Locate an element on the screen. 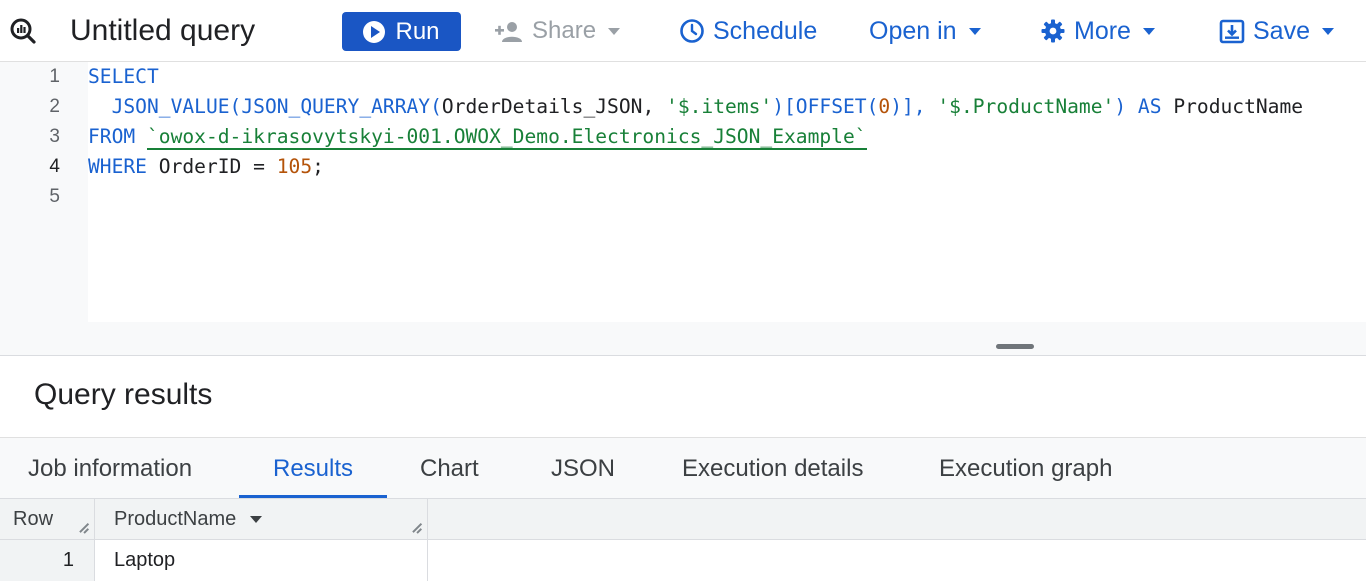 The image size is (1366, 581). line-number-gutter: 1 2 3 4 5 is located at coordinates (44, 192).